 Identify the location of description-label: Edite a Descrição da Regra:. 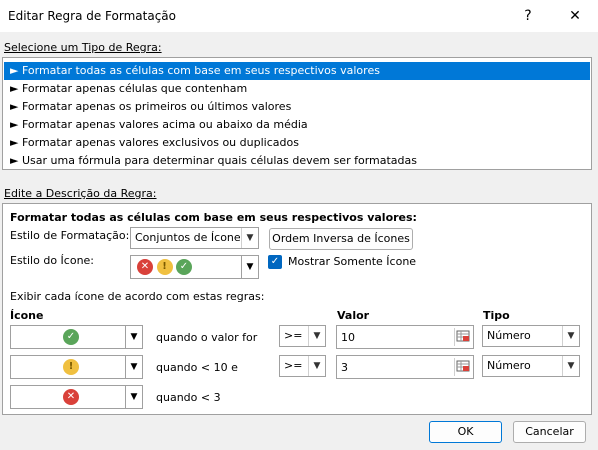
(80, 193).